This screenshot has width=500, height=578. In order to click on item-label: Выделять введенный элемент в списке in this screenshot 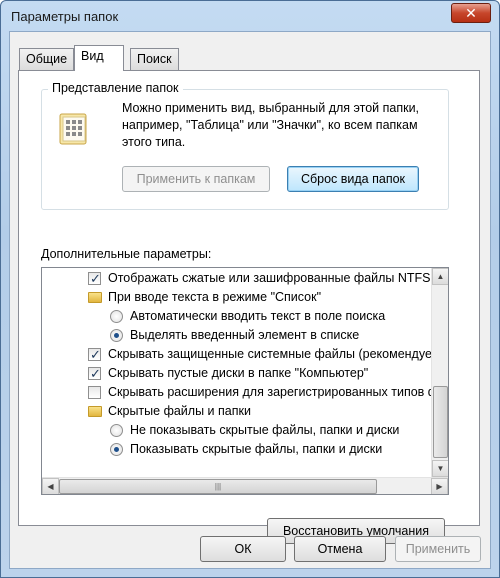, I will do `click(245, 335)`.